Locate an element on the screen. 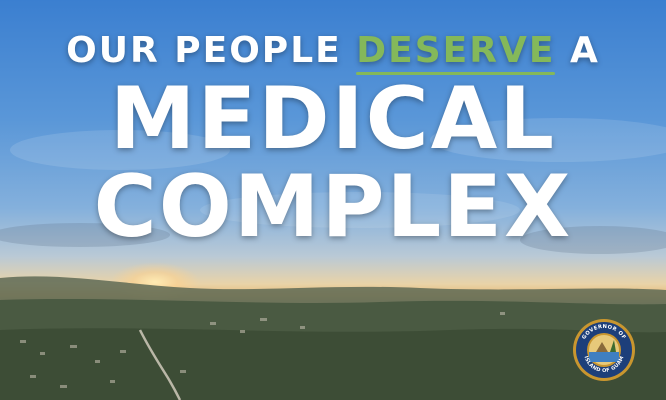 The height and width of the screenshot is (400, 666). headline-accent-word: DESERVE is located at coordinates (456, 50).